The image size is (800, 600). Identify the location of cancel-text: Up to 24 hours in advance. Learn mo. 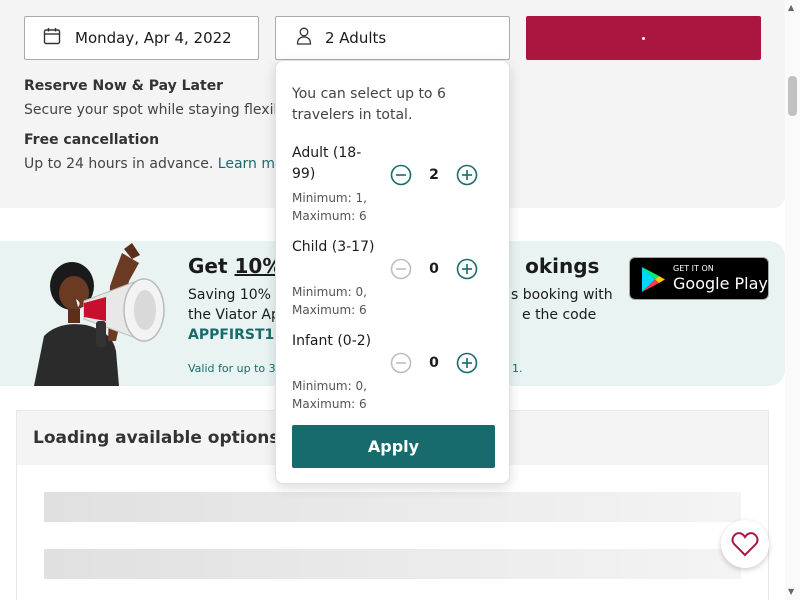
(154, 164).